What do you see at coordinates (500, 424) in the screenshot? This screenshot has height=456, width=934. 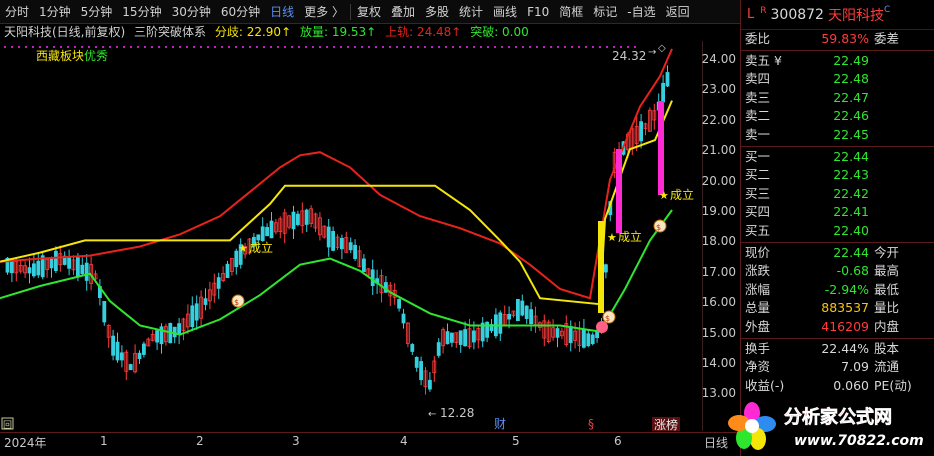 I see `cai-marker: 财` at bounding box center [500, 424].